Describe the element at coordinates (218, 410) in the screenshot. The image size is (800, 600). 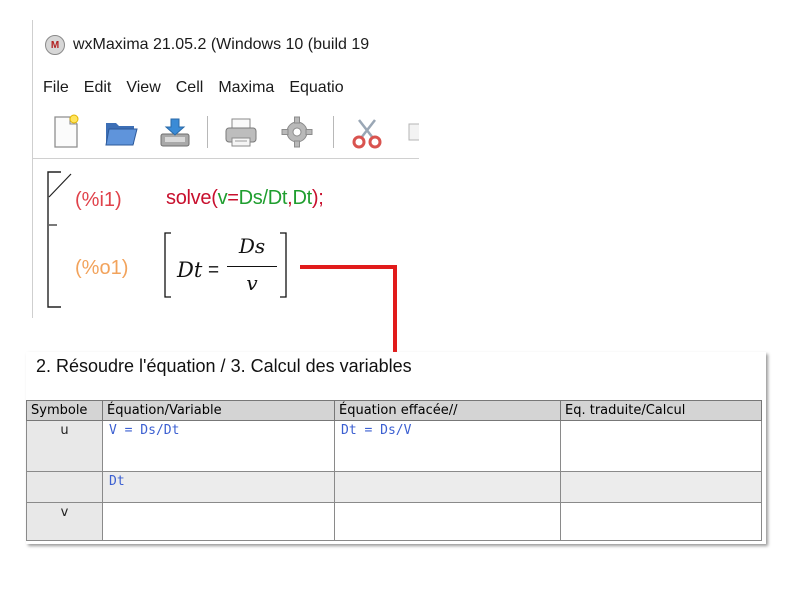
I see `column-header-equation: Équation/Variable` at that location.